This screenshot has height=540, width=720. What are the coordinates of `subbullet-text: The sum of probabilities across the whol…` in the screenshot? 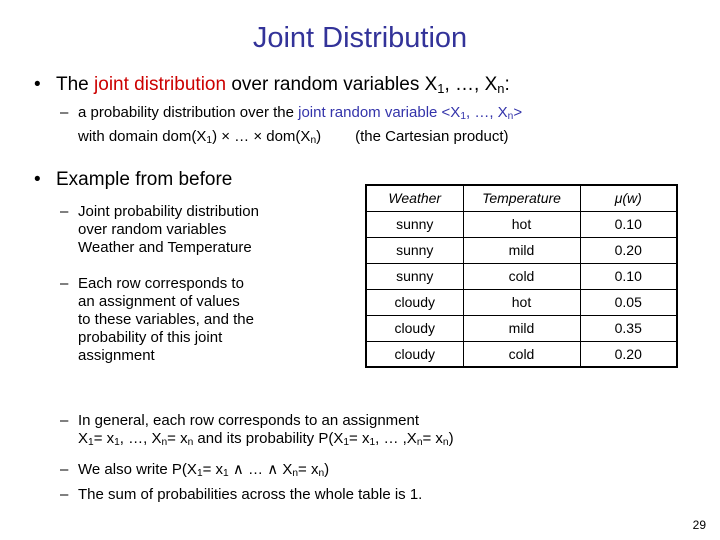 It's located at (250, 494).